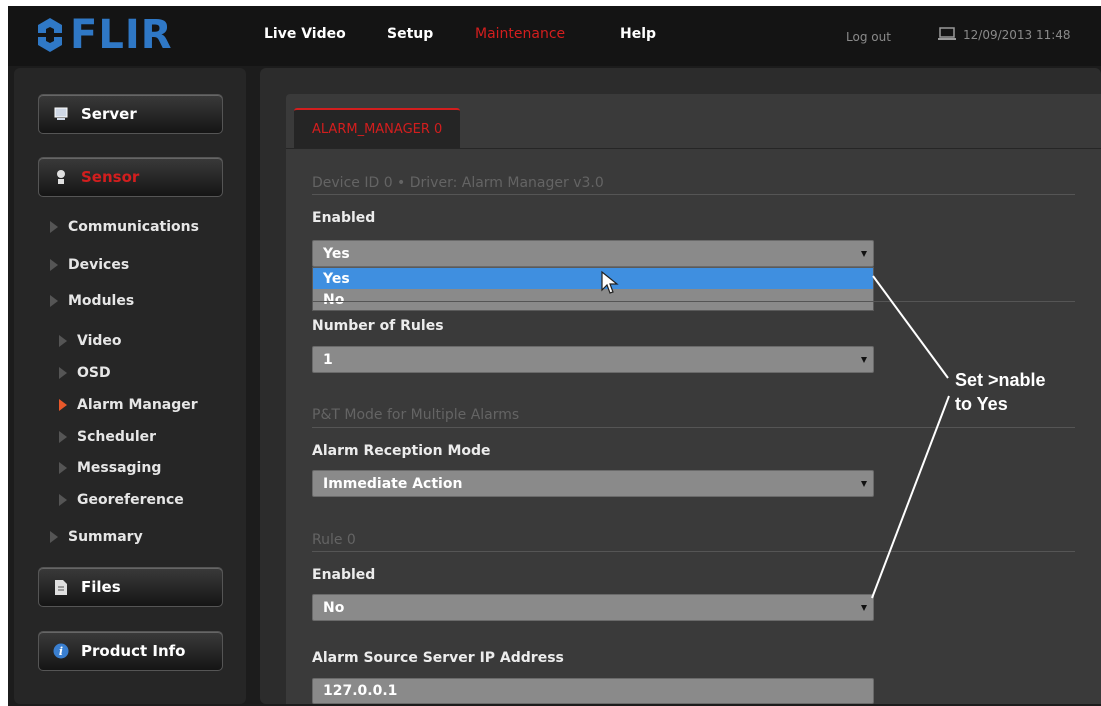 The width and height of the screenshot is (1101, 706). Describe the element at coordinates (401, 451) in the screenshot. I see `reception-mode-label: Alarm Reception Mode` at that location.